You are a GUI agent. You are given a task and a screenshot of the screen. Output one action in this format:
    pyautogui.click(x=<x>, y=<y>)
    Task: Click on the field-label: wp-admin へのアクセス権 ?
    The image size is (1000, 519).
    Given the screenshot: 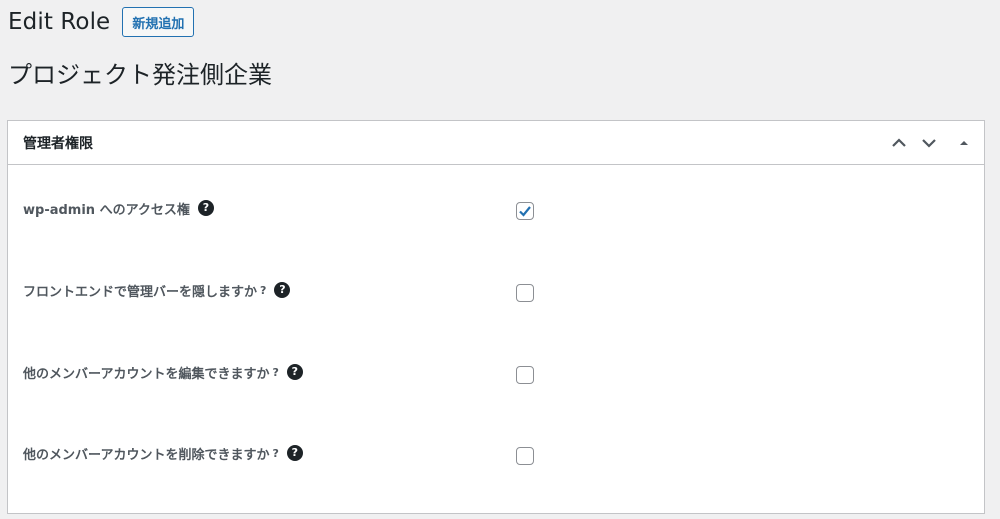 What is the action you would take?
    pyautogui.click(x=118, y=208)
    